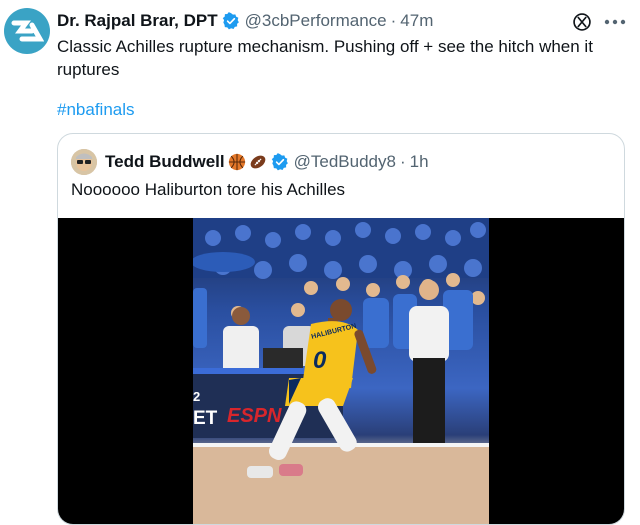  Describe the element at coordinates (599, 22) in the screenshot. I see `tweet-actions-top` at that location.